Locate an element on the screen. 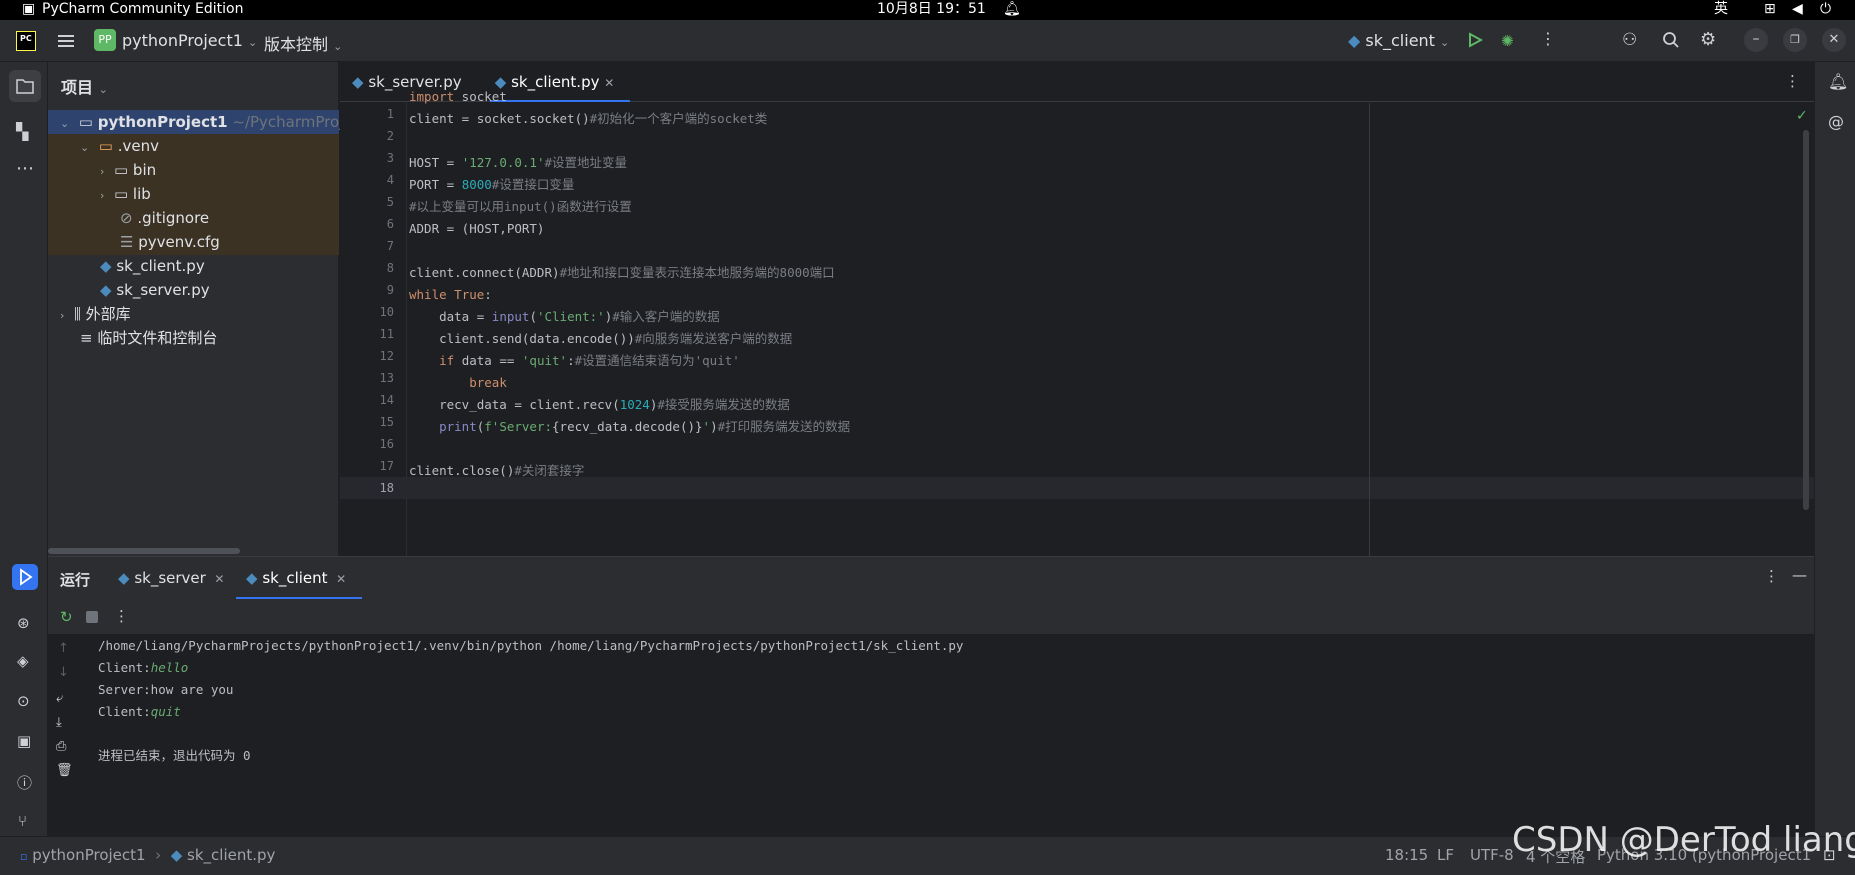  vertical-scrollbar is located at coordinates (1806, 320).